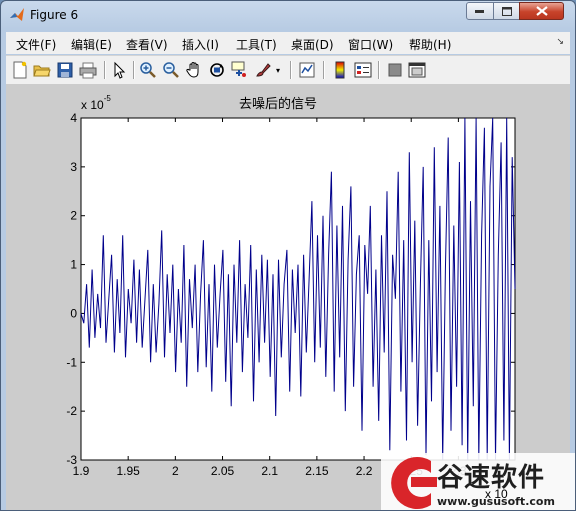 The image size is (576, 511). What do you see at coordinates (317, 471) in the screenshot?
I see `x-tick-label: 2.15` at bounding box center [317, 471].